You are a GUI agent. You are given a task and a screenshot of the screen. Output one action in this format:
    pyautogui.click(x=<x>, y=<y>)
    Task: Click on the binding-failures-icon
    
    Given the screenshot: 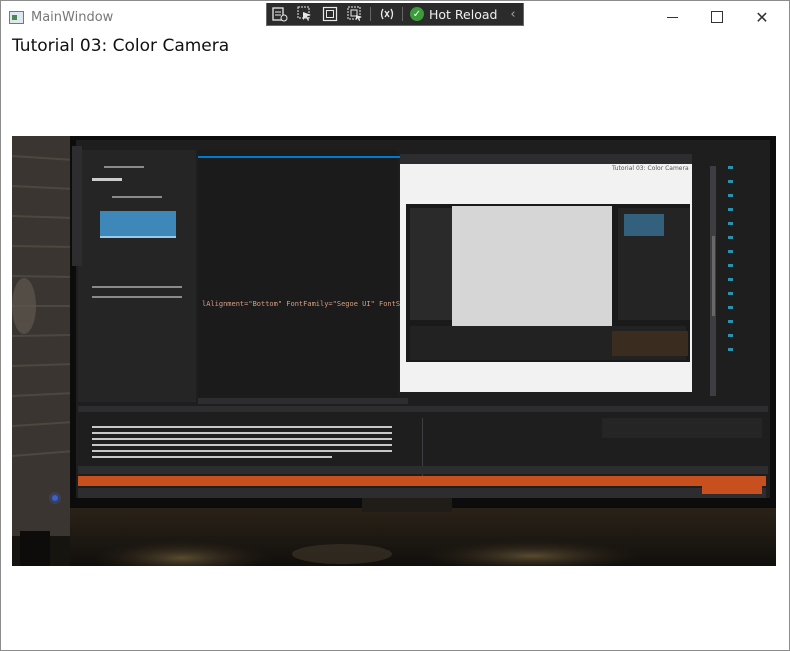 What is the action you would take?
    pyautogui.click(x=386, y=14)
    